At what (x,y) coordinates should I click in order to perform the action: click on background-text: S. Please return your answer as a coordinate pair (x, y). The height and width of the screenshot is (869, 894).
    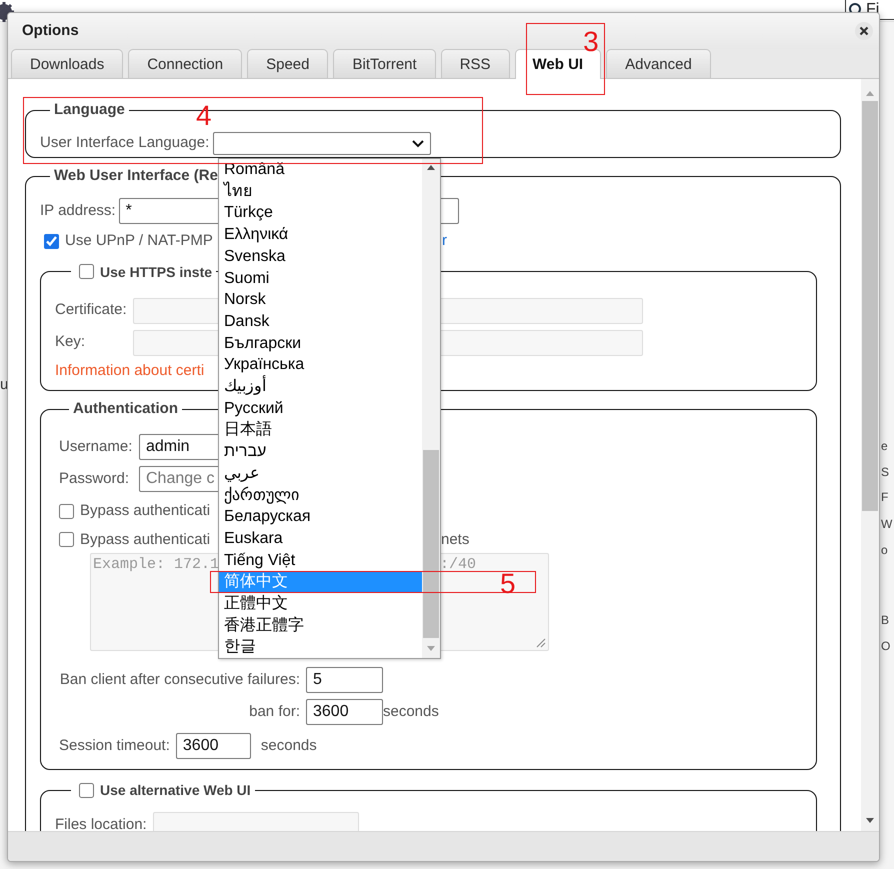
    Looking at the image, I should click on (885, 472).